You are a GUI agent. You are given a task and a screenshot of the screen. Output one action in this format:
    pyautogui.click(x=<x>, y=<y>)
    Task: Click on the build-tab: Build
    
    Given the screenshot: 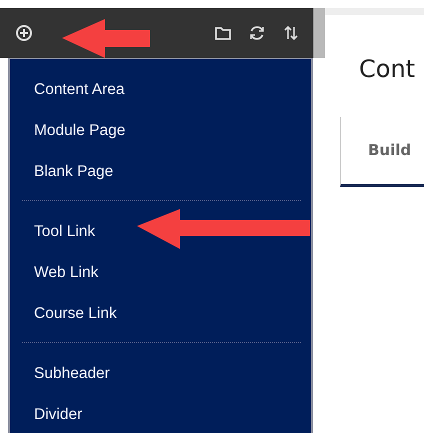 What is the action you would take?
    pyautogui.click(x=390, y=150)
    